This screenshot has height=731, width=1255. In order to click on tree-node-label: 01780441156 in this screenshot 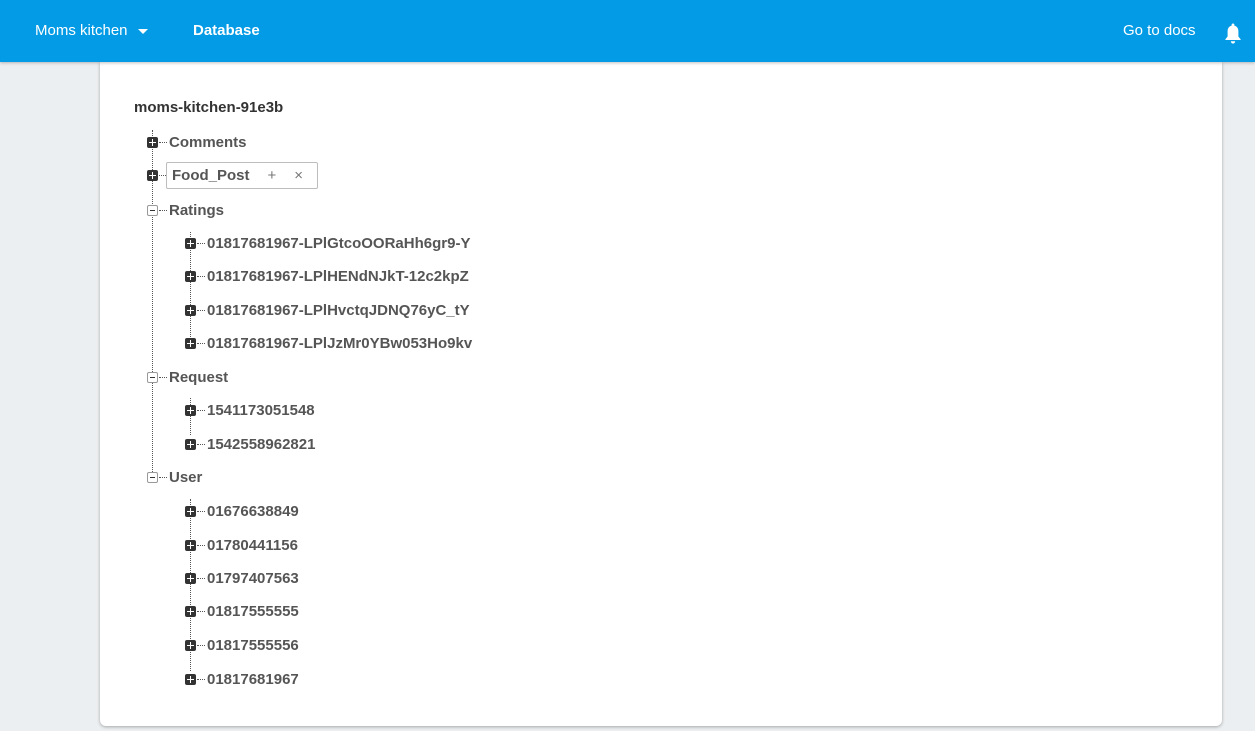, I will do `click(252, 545)`.